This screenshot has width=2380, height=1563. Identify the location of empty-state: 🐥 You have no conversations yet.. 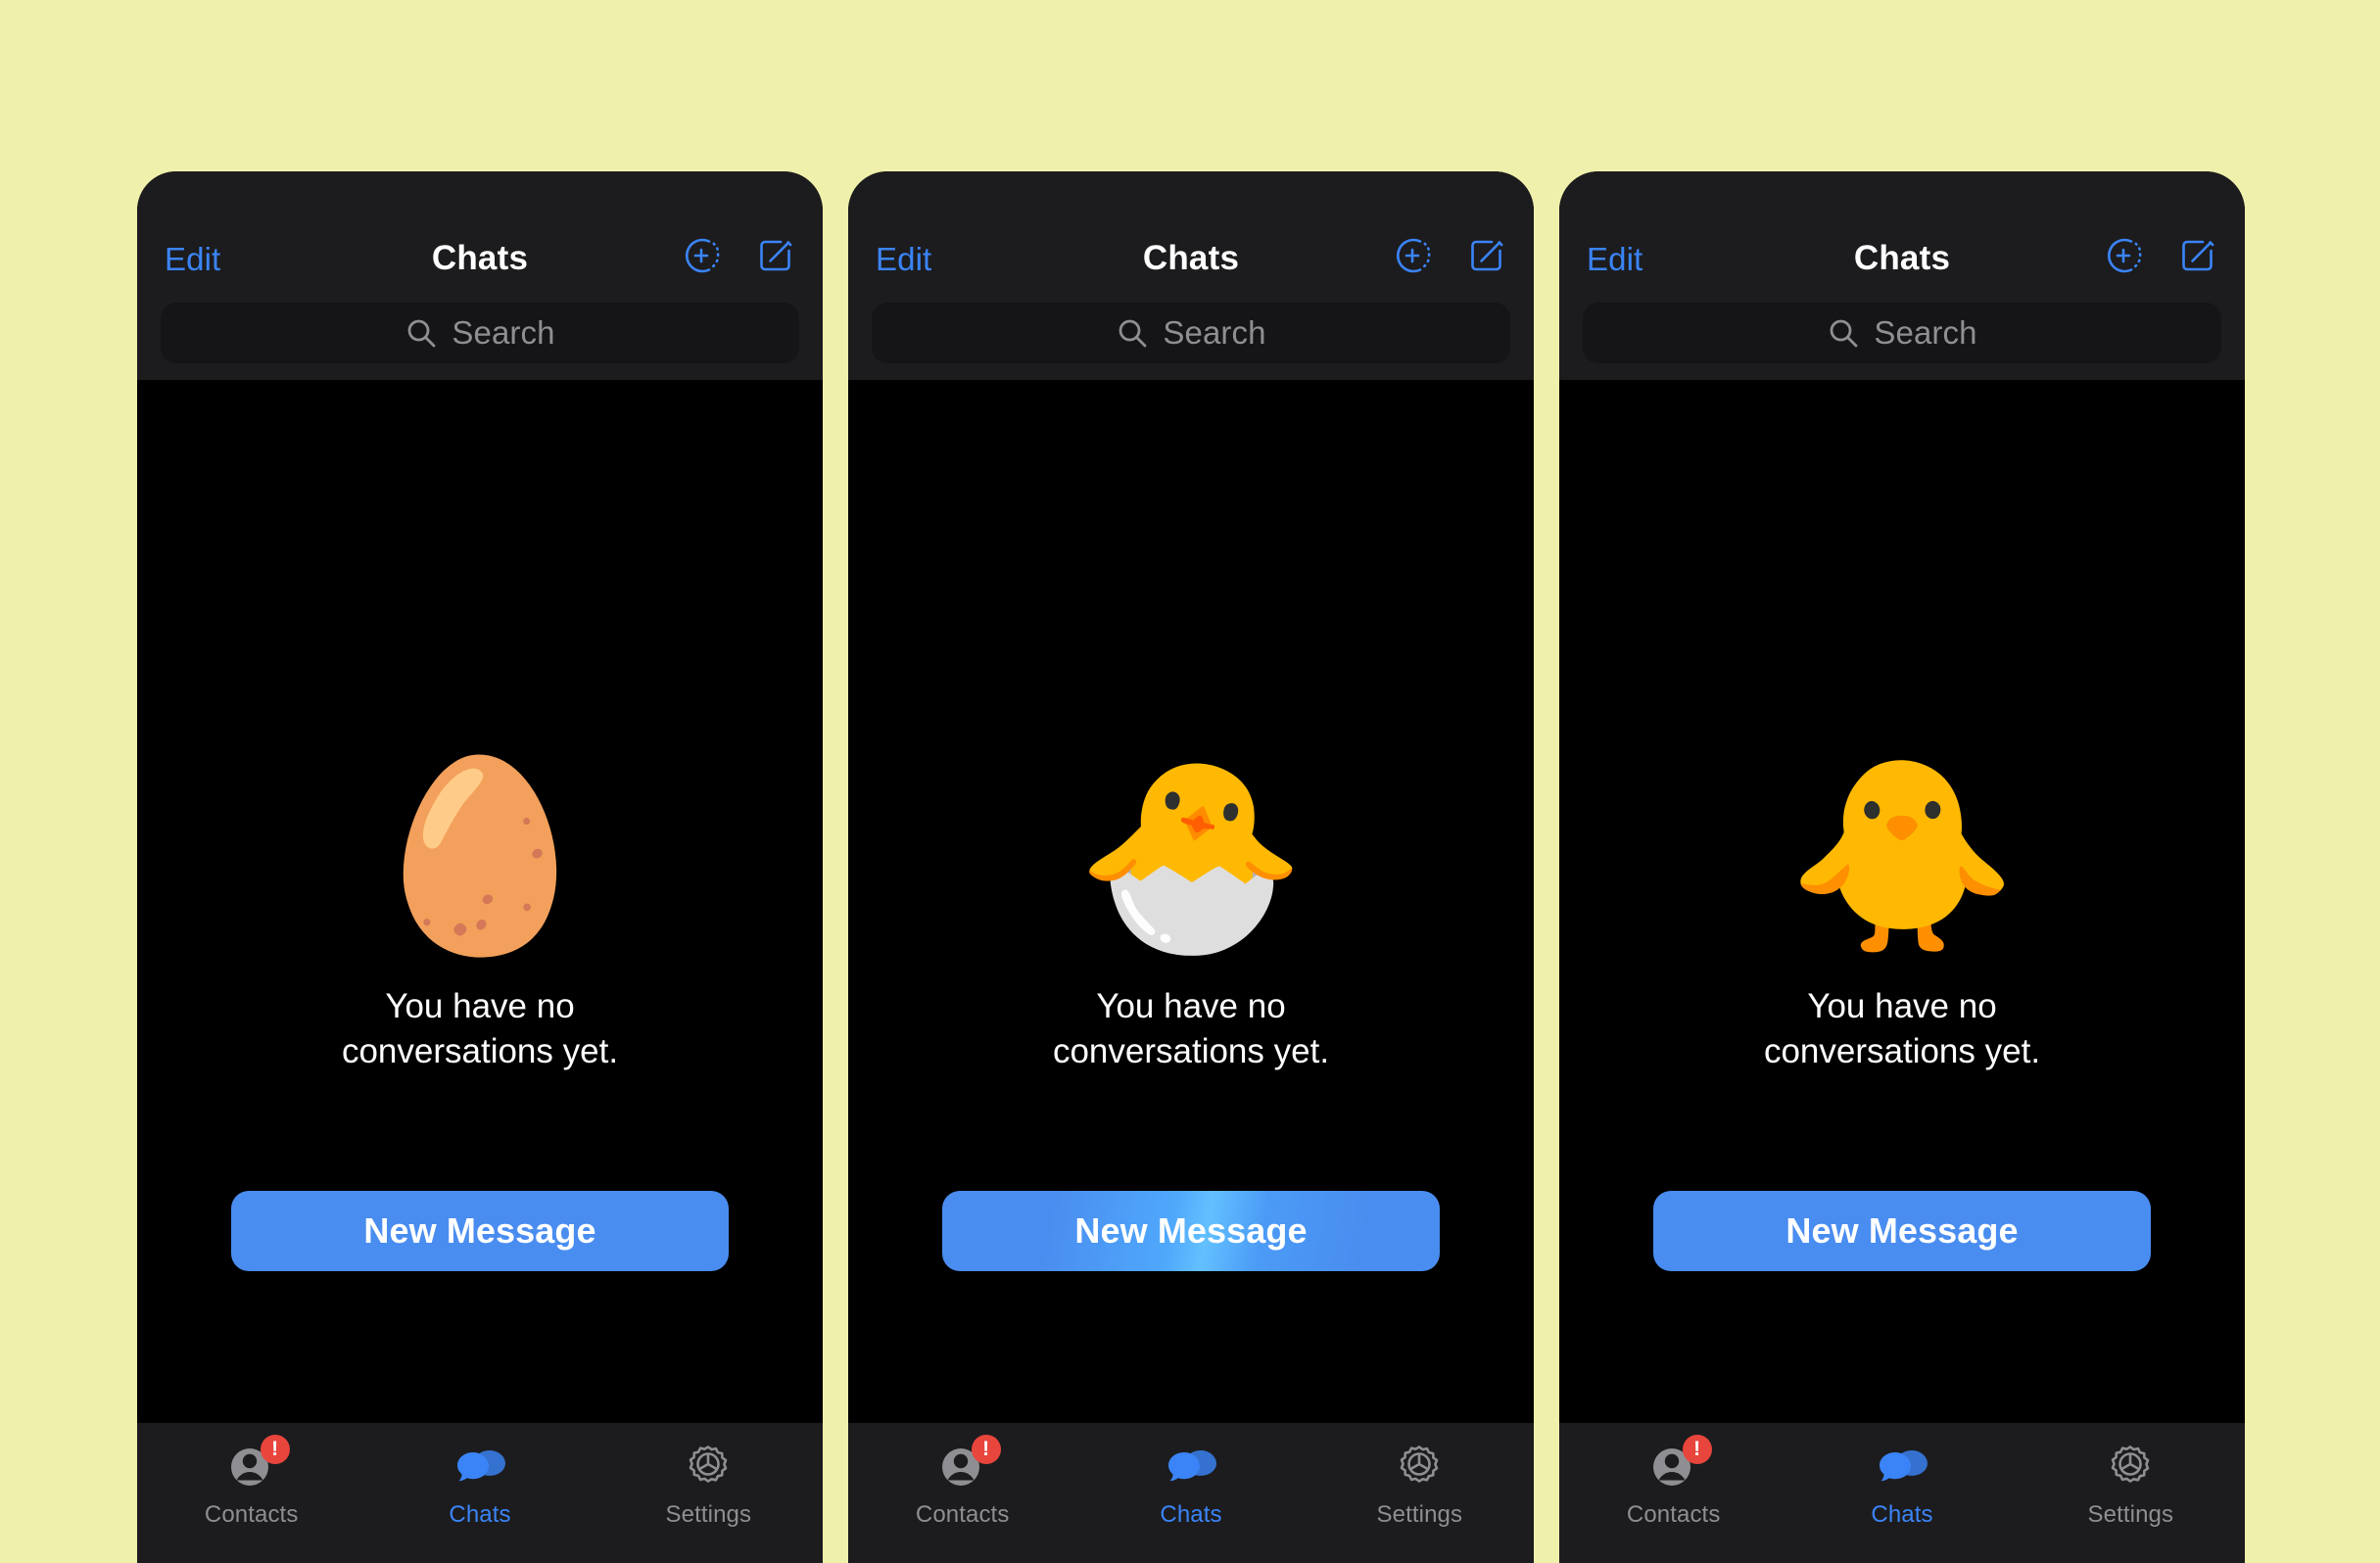
(1902, 912).